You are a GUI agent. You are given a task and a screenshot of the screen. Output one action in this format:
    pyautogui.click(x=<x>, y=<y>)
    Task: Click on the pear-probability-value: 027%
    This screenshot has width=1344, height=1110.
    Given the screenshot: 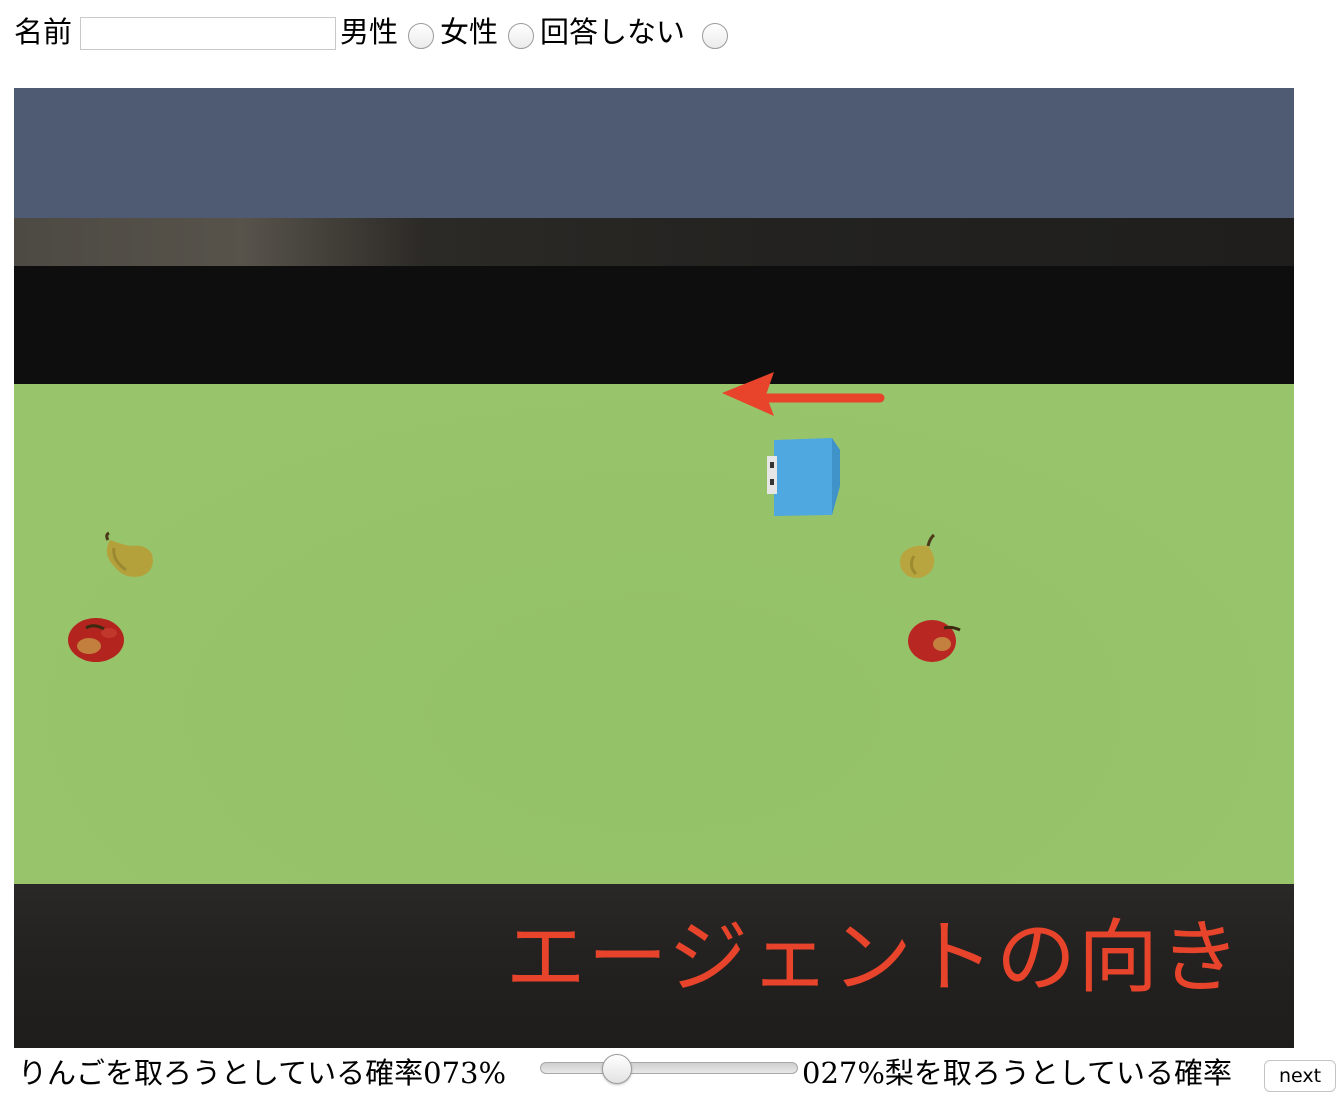 What is the action you would take?
    pyautogui.click(x=843, y=1073)
    